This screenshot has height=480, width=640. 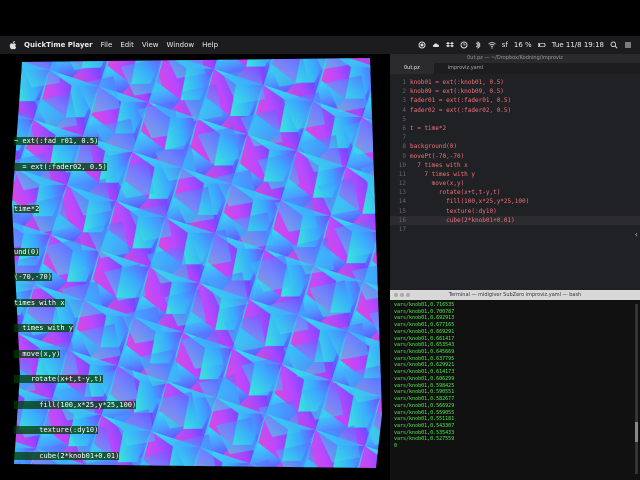 What do you see at coordinates (449, 45) in the screenshot?
I see `dropbox-icon` at bounding box center [449, 45].